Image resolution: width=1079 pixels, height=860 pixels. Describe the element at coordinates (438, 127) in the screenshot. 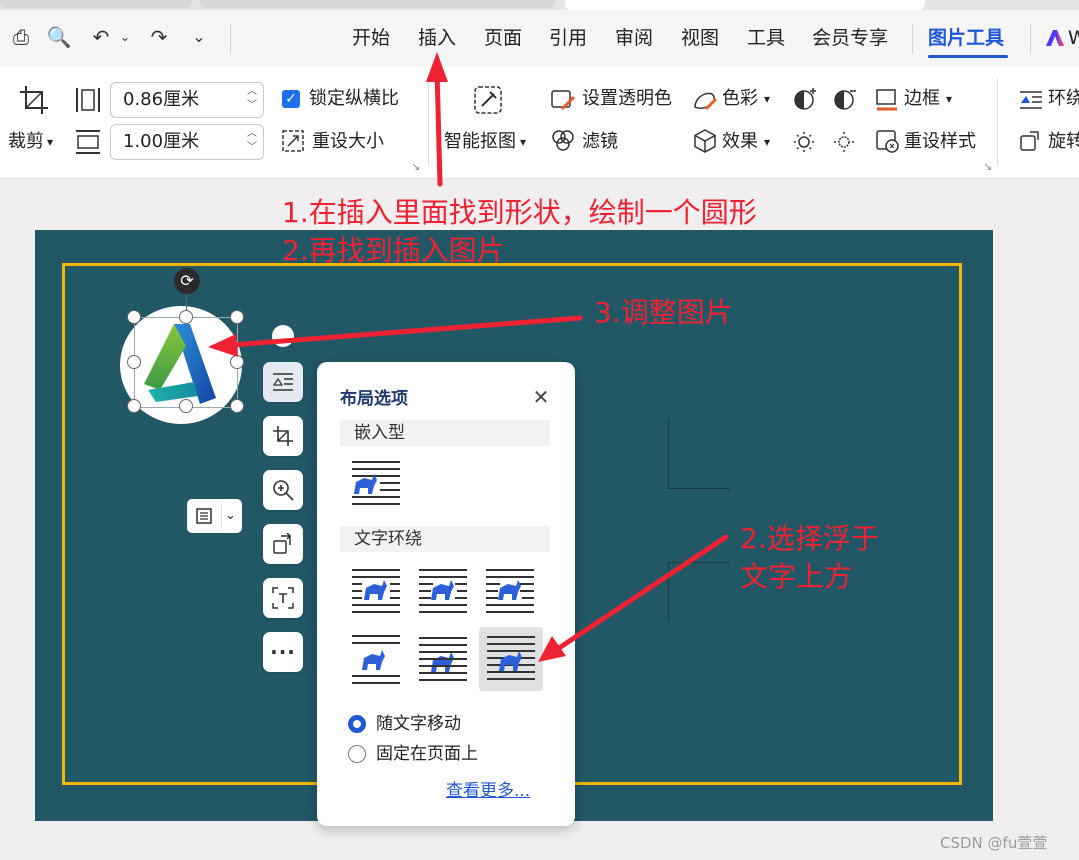

I see `arrow-insert-menu` at that location.